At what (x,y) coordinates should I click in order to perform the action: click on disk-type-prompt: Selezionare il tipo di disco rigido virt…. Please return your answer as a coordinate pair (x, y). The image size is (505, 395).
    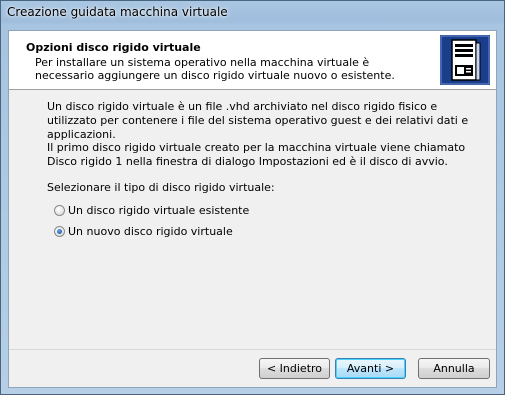
    Looking at the image, I should click on (161, 187).